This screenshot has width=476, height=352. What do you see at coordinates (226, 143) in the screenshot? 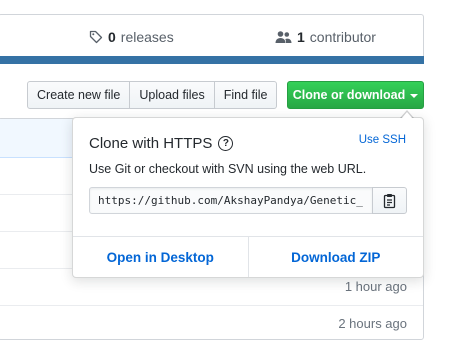
I see `question-icon: ?` at bounding box center [226, 143].